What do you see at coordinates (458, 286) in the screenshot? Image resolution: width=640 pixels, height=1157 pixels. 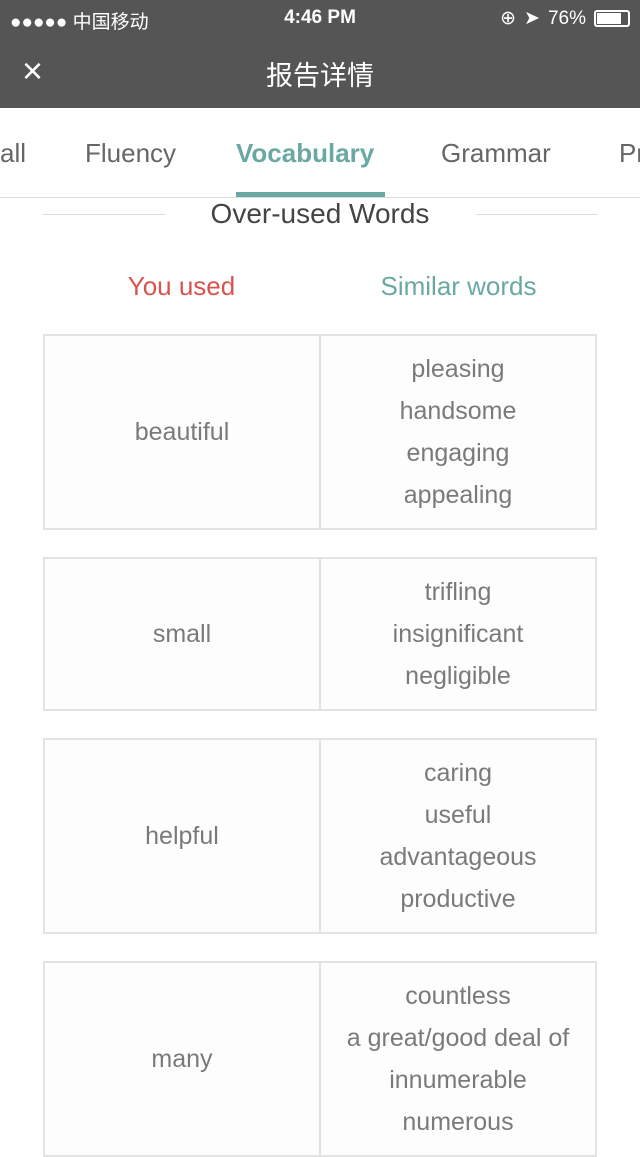 I see `similar-words-header: Similar words` at bounding box center [458, 286].